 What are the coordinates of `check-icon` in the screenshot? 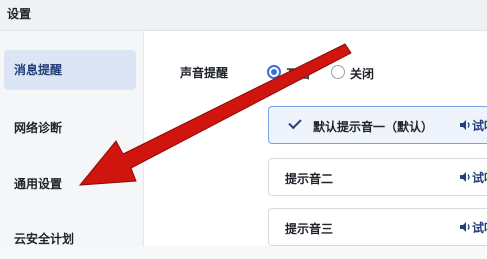 It's located at (295, 122).